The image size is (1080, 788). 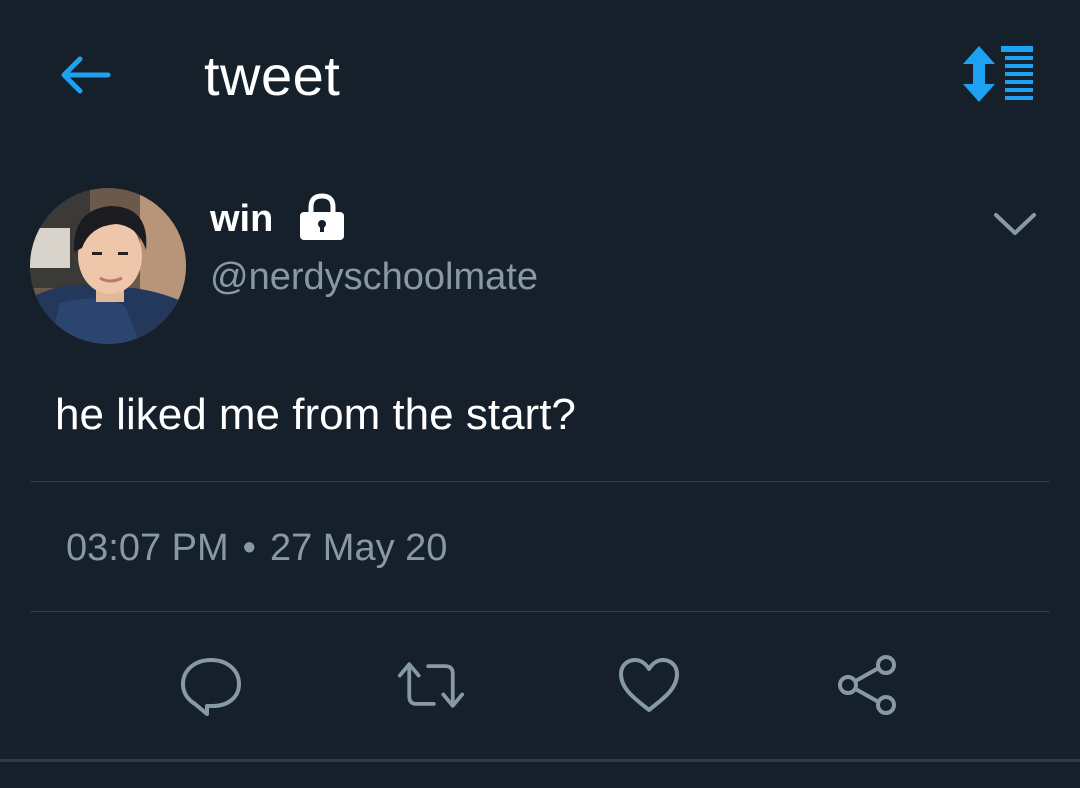 I want to click on retweet-button, so click(x=431, y=685).